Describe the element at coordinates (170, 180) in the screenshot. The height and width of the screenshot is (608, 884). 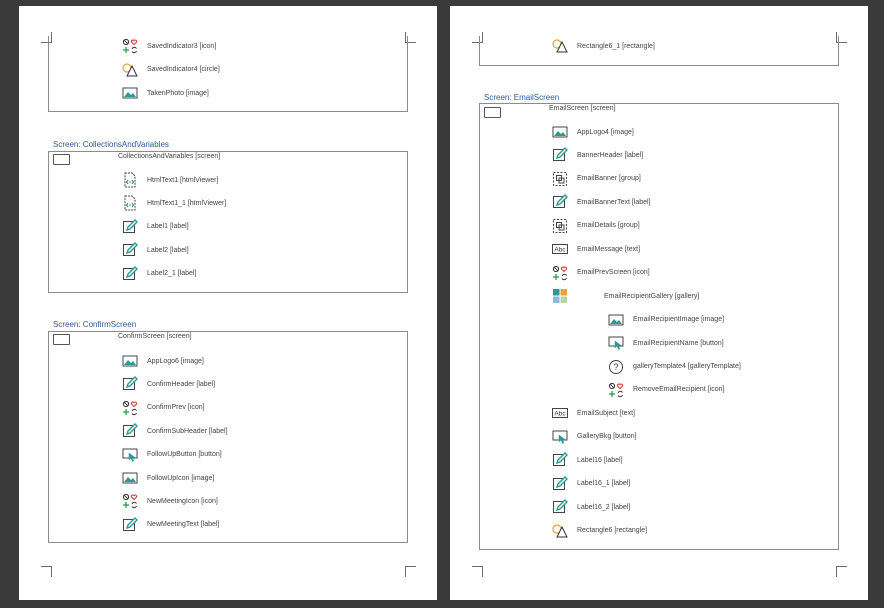
I see `control-row: HtmlText1 [htmlViewer]` at that location.